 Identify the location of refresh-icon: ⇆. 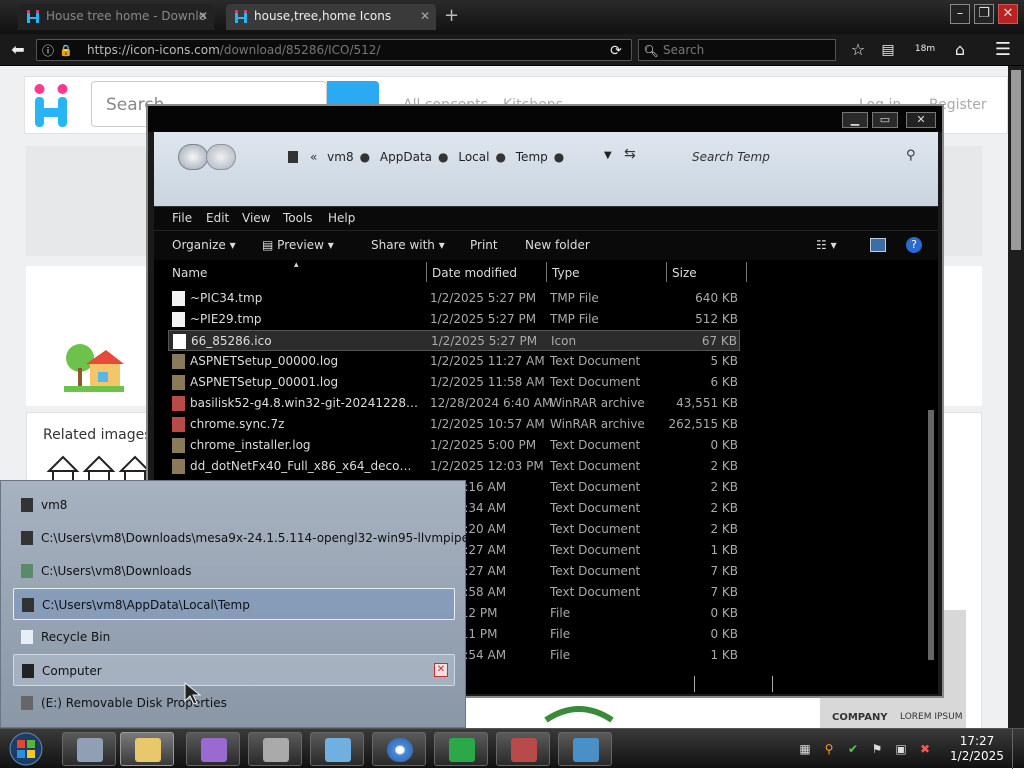
(630, 154).